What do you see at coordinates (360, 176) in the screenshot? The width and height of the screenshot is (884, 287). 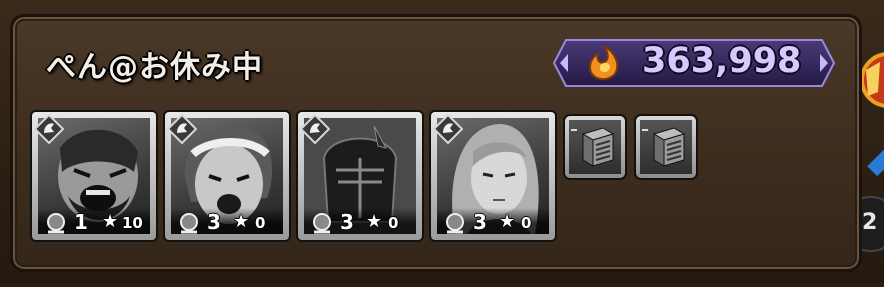 I see `character-card-3: 3 ★ 0` at bounding box center [360, 176].